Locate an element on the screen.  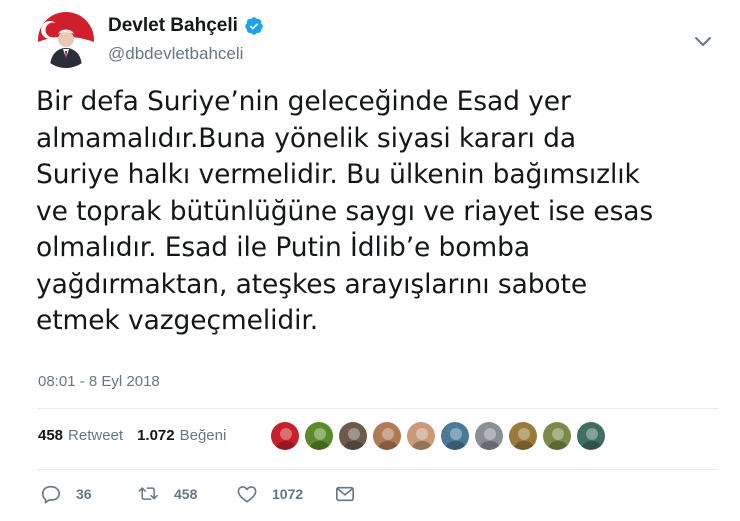
reply-icon is located at coordinates (51, 494).